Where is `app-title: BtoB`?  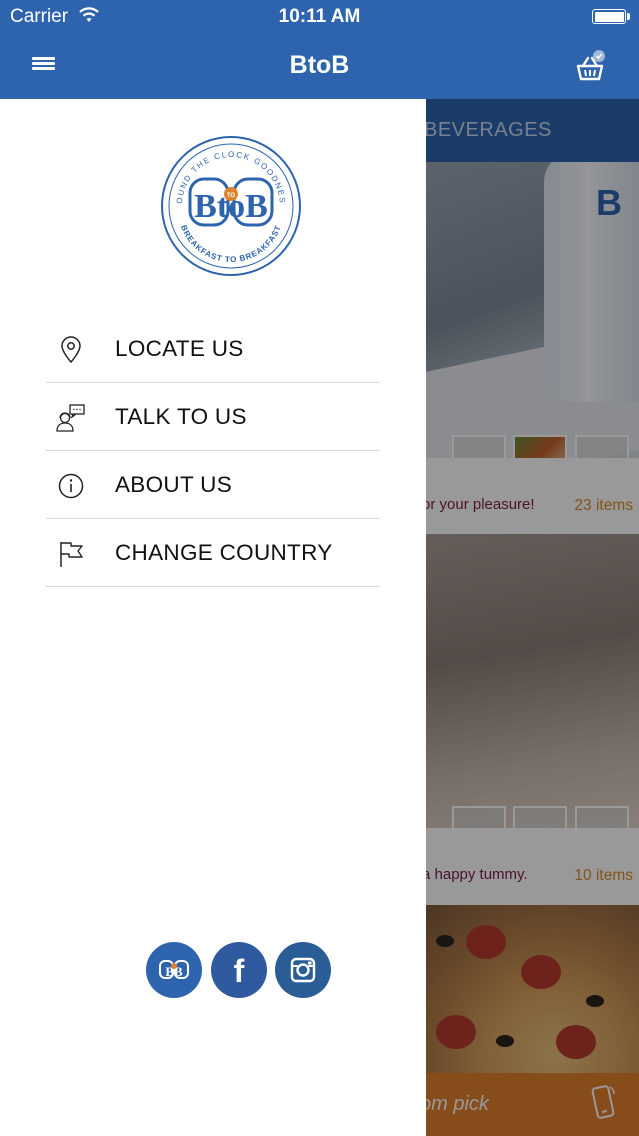
app-title: BtoB is located at coordinates (319, 65).